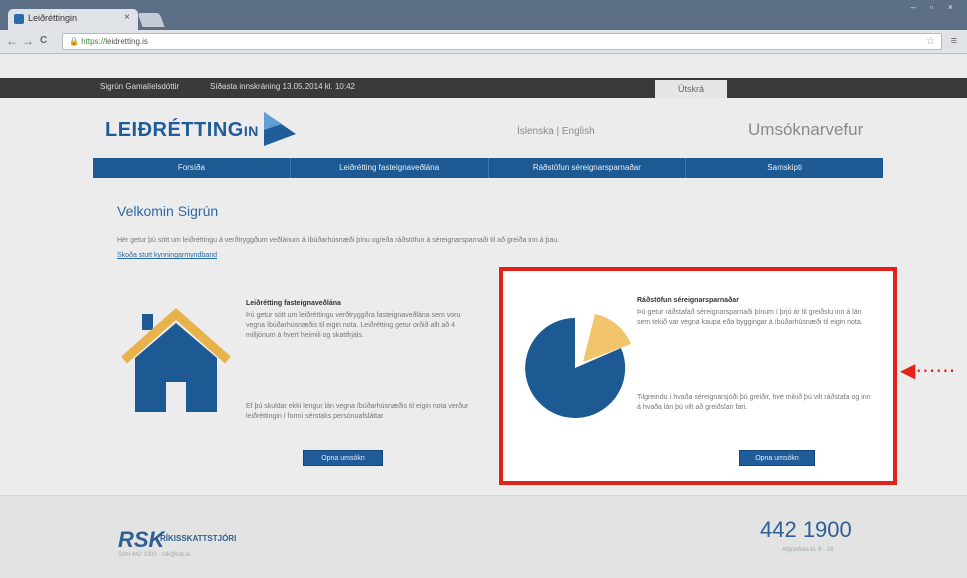 The width and height of the screenshot is (967, 578). I want to click on card-title: Ráðstöfun séreignarsparnaðar, so click(688, 300).